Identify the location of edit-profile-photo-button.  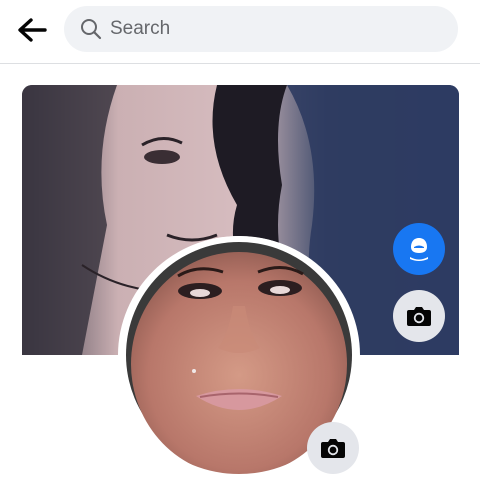
(333, 448).